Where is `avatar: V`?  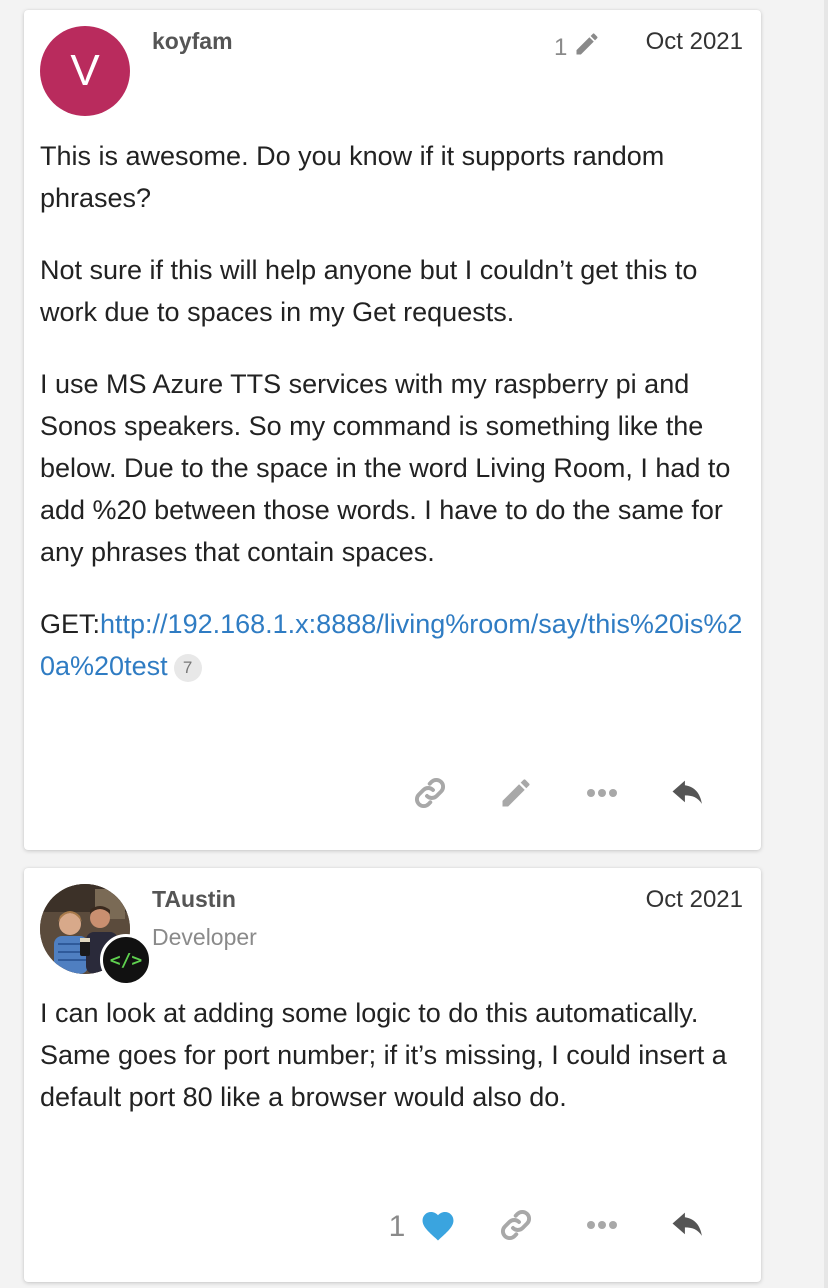 avatar: V is located at coordinates (85, 71).